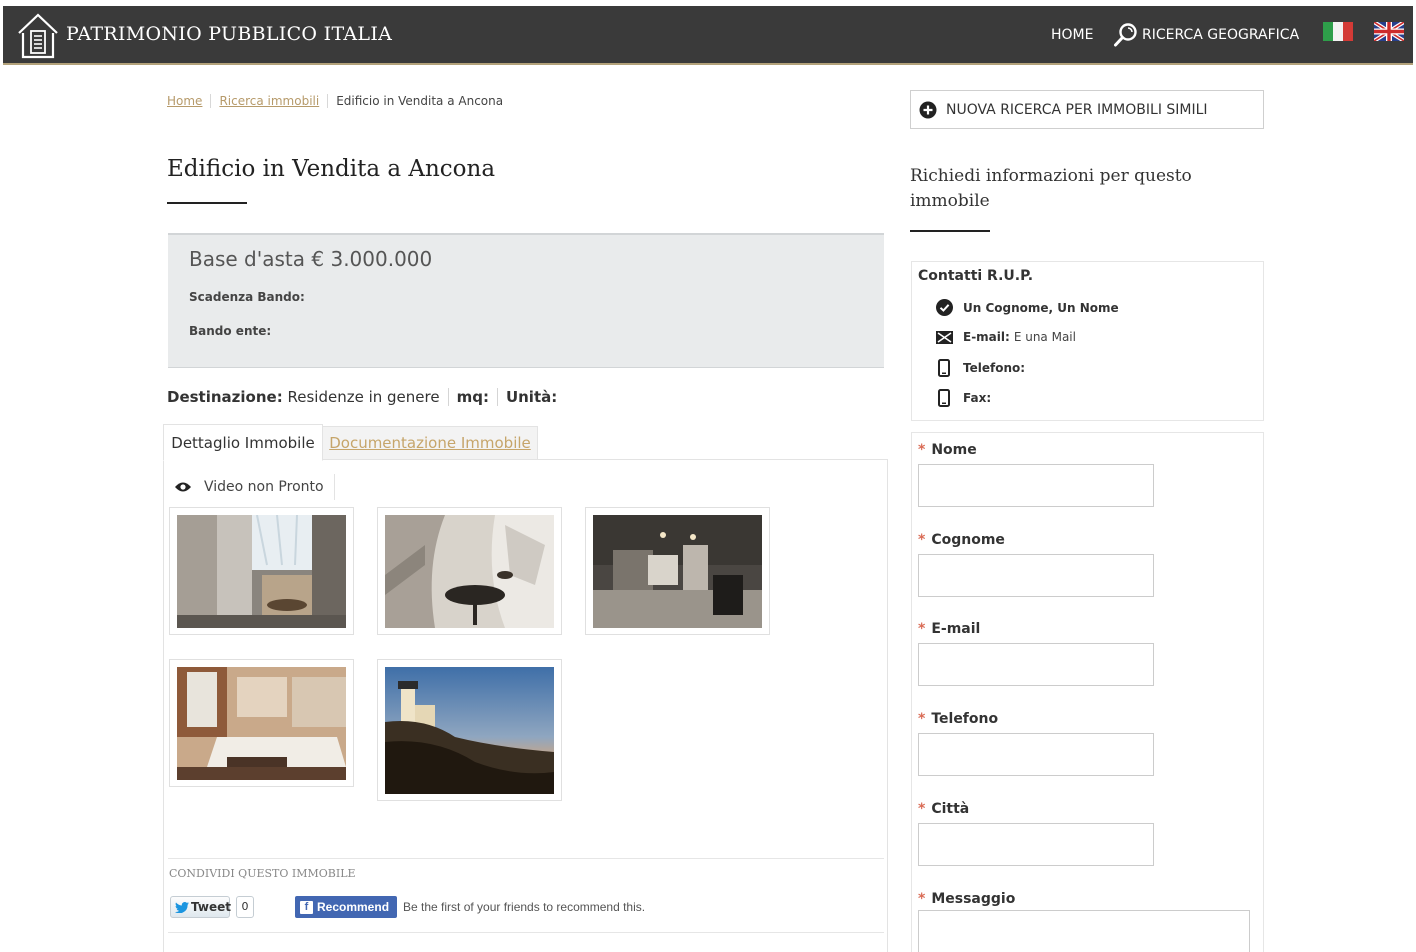  Describe the element at coordinates (950, 809) in the screenshot. I see `citta-label-text: Città` at that location.